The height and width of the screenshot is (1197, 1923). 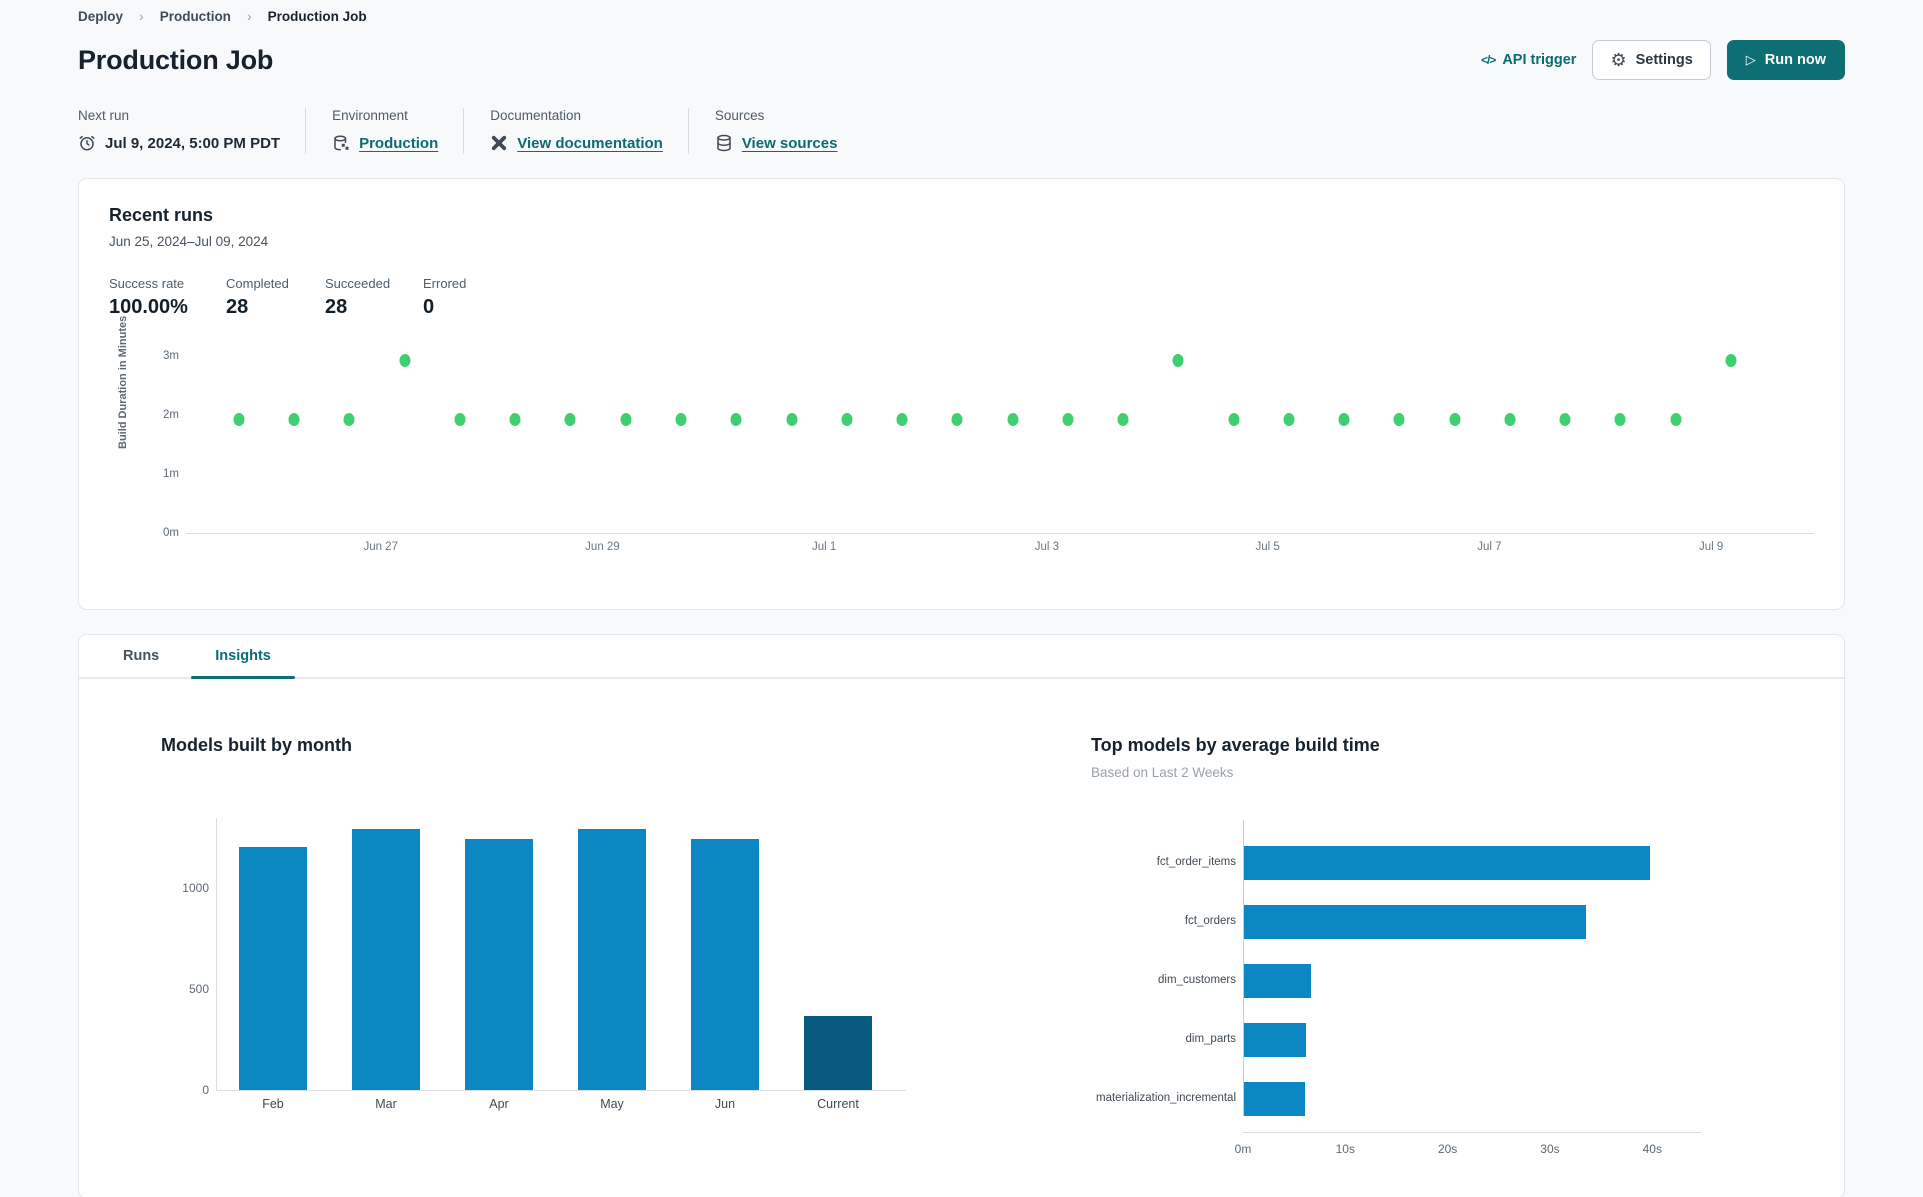 I want to click on api-trigger-label: API trigger, so click(x=1539, y=60).